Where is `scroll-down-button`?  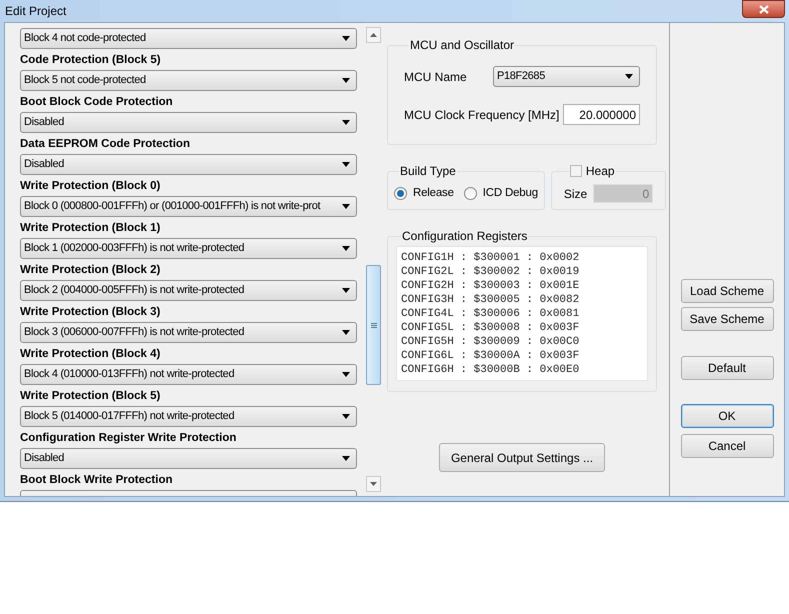
scroll-down-button is located at coordinates (373, 484).